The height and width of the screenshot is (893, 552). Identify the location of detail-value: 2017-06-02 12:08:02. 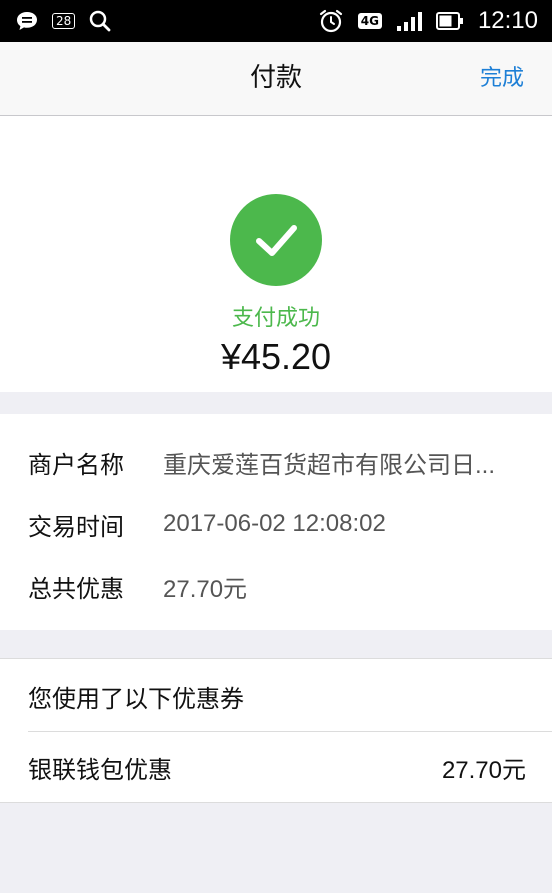
(274, 523).